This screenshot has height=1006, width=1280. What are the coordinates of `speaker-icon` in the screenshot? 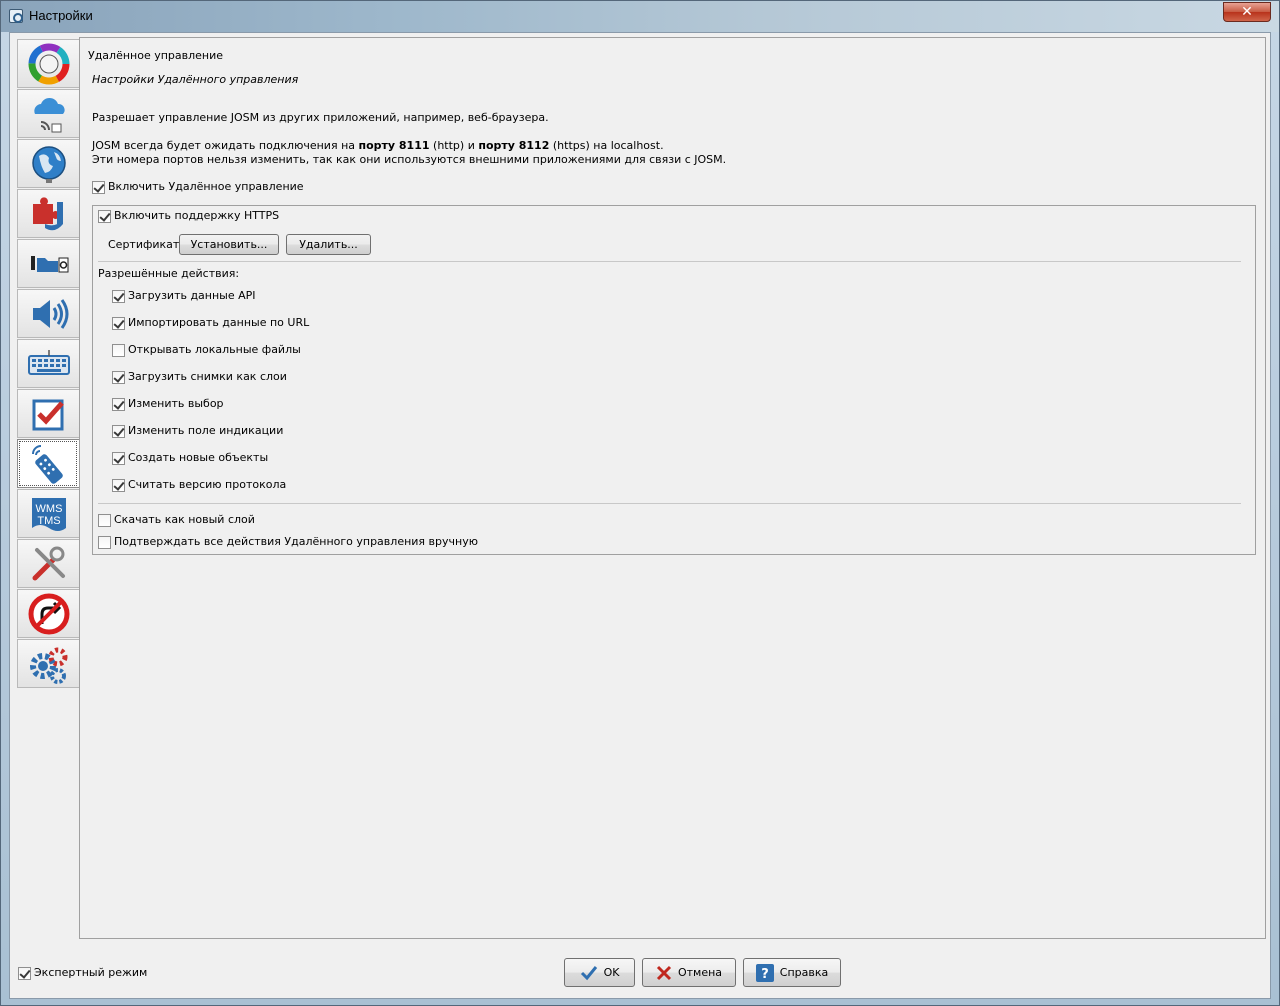 It's located at (50, 313).